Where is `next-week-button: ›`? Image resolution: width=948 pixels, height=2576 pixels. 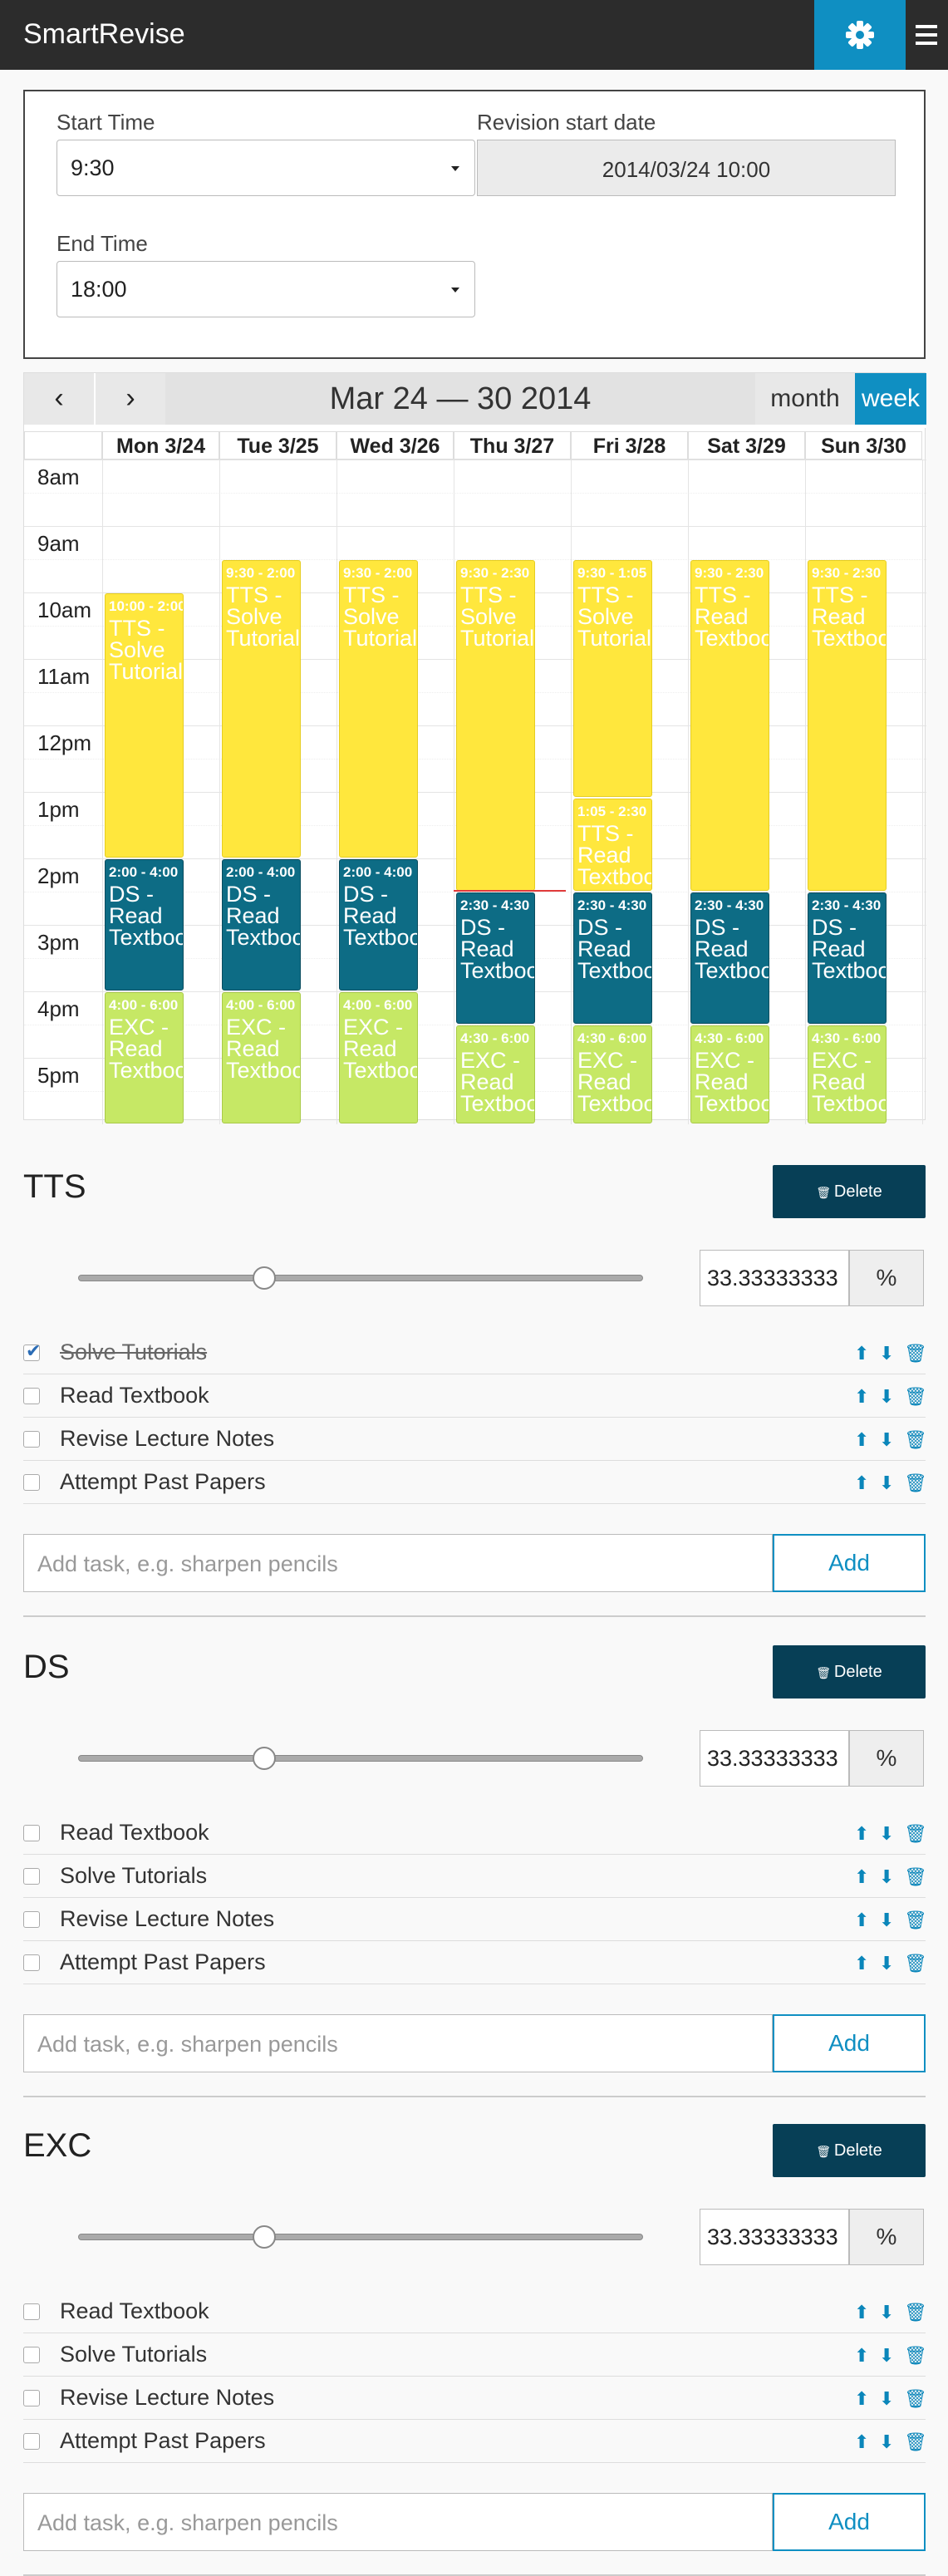 next-week-button: › is located at coordinates (130, 399).